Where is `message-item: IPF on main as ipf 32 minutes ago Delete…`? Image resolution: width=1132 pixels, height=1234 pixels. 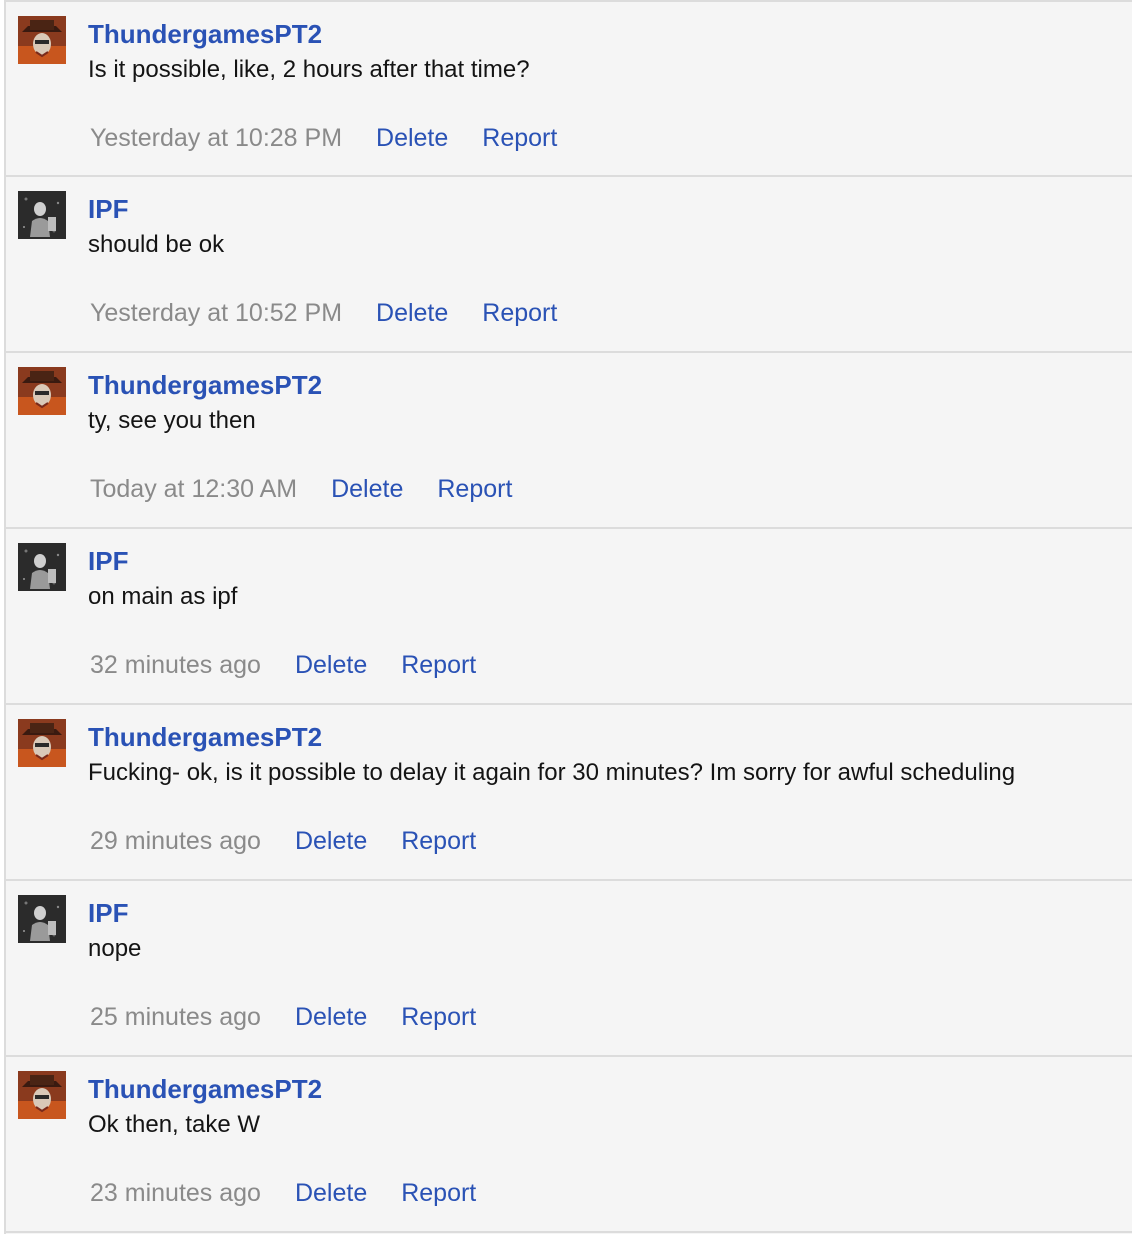
message-item: IPF on main as ipf 32 minutes ago Delete… is located at coordinates (569, 617).